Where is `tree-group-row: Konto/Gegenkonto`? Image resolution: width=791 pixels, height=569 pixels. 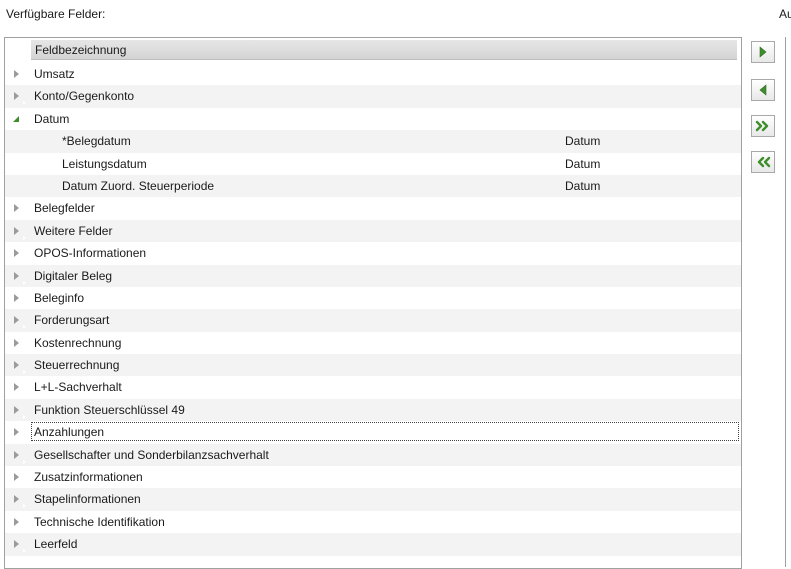 tree-group-row: Konto/Gegenkonto is located at coordinates (373, 96).